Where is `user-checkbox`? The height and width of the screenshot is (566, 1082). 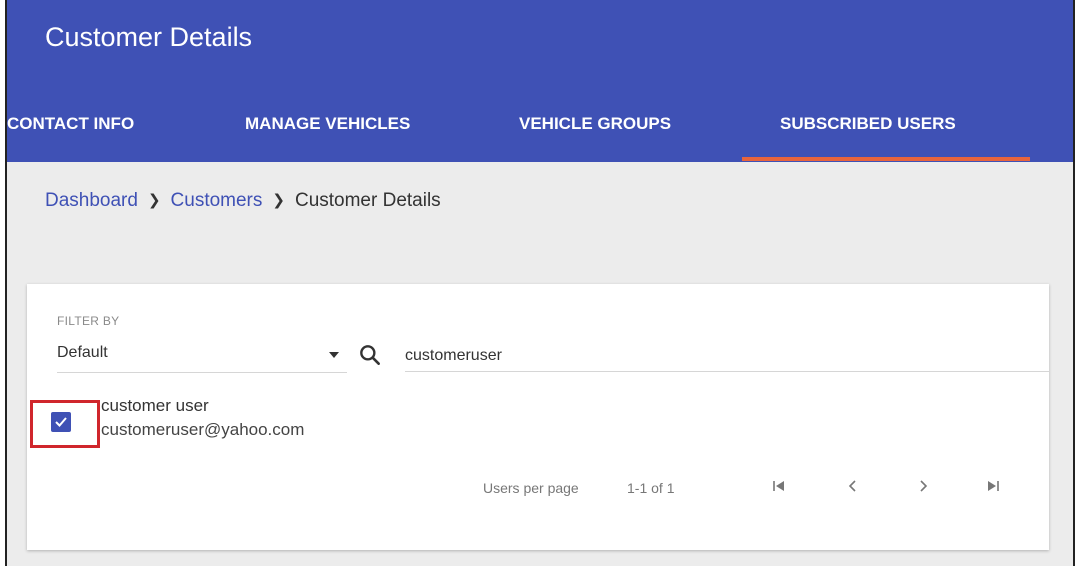
user-checkbox is located at coordinates (61, 422).